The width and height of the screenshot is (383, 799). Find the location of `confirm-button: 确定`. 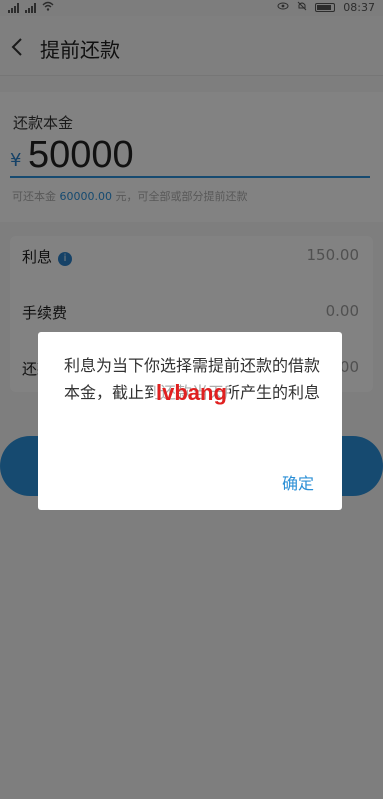

confirm-button: 确定 is located at coordinates (298, 482).